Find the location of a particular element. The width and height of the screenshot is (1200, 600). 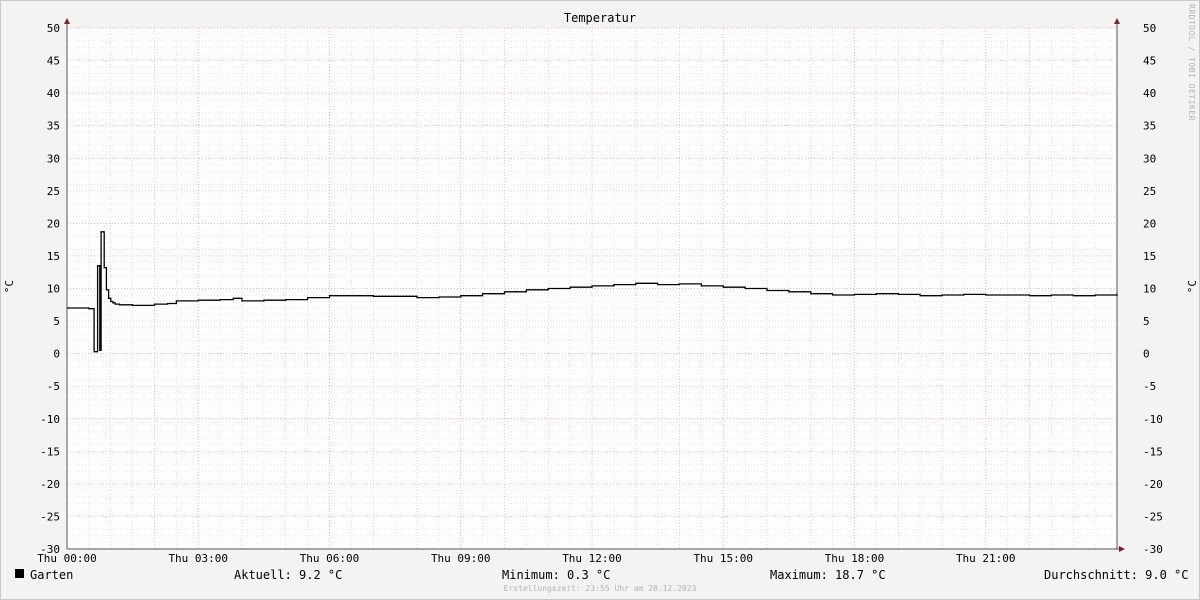

x-tick-label: Thu 18:00 is located at coordinates (855, 558).